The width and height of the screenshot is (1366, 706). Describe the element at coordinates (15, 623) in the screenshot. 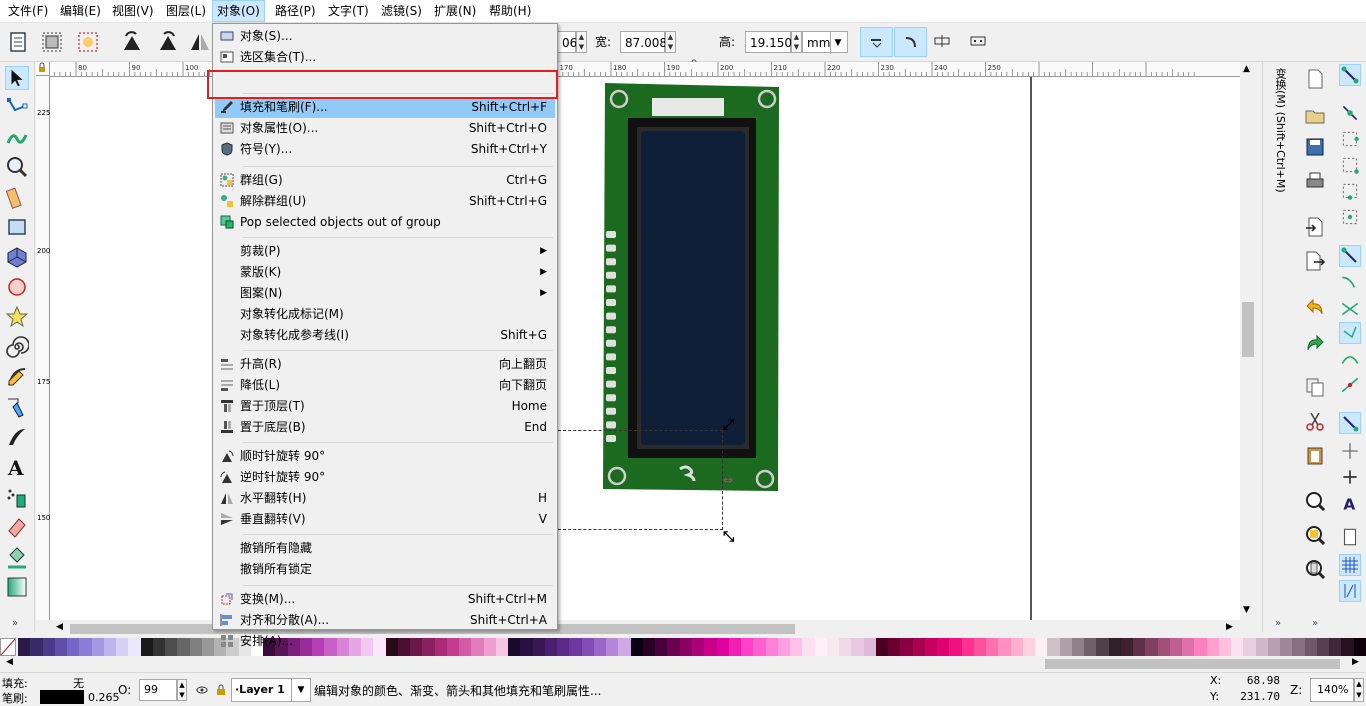

I see `toolbox-more-icon: »` at that location.